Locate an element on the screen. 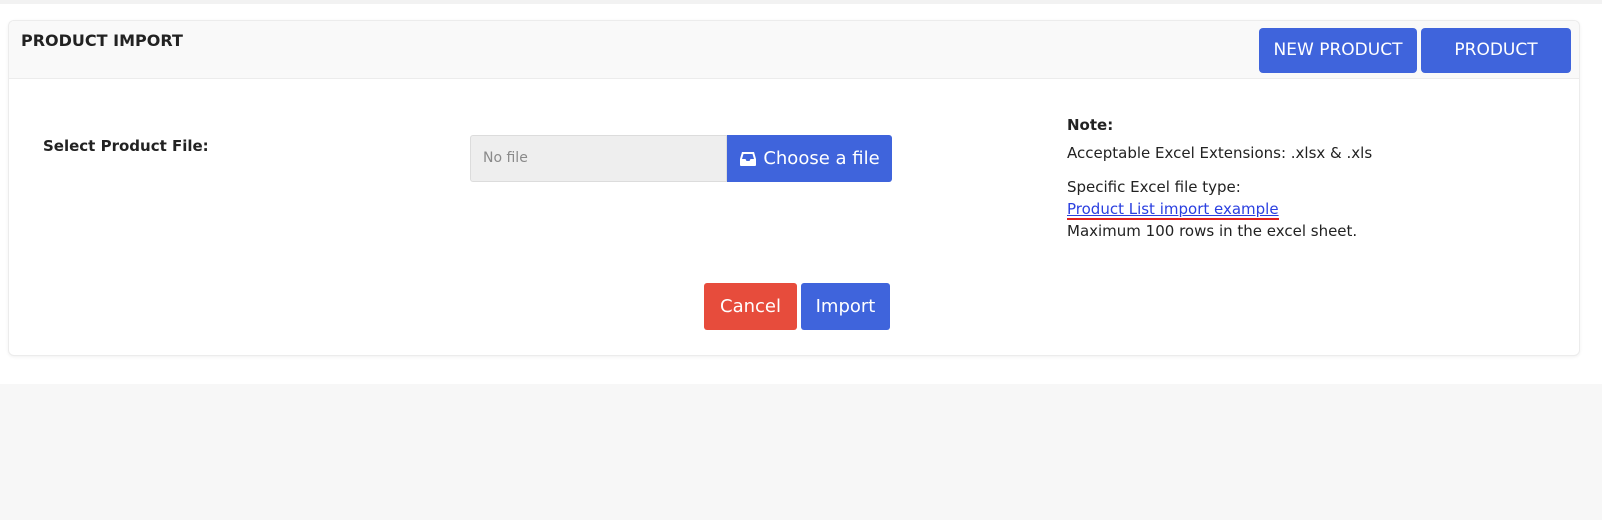 The height and width of the screenshot is (520, 1602). file-input-group: No file Choose a file is located at coordinates (681, 158).